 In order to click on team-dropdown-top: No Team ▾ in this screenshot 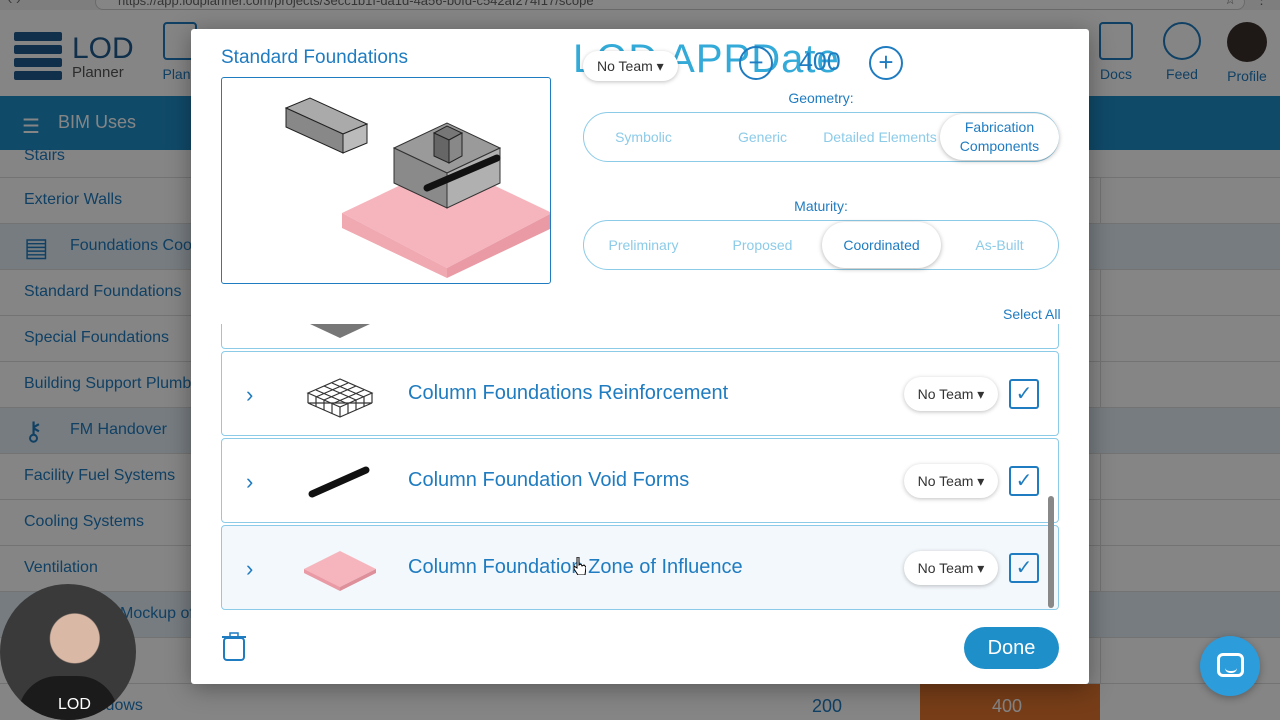, I will do `click(630, 66)`.